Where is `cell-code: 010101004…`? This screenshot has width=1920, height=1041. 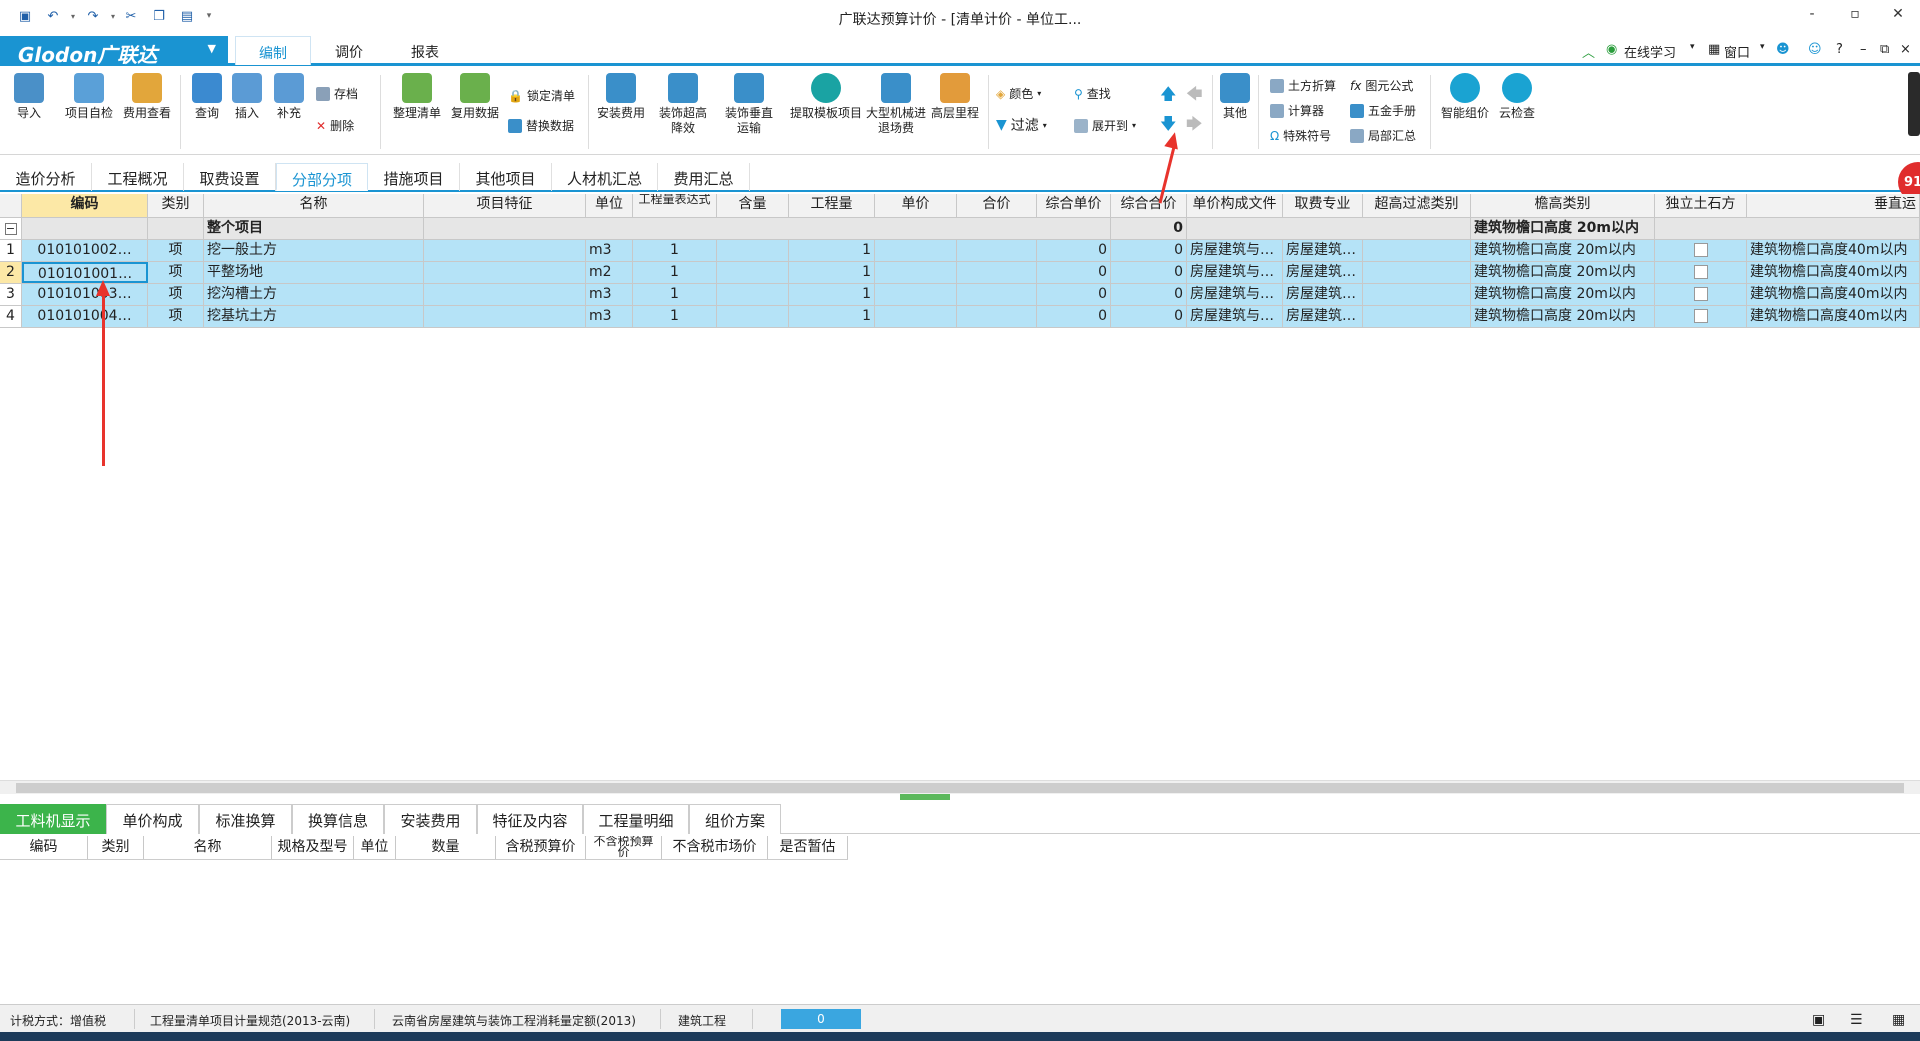
cell-code: 010101004… is located at coordinates (85, 316).